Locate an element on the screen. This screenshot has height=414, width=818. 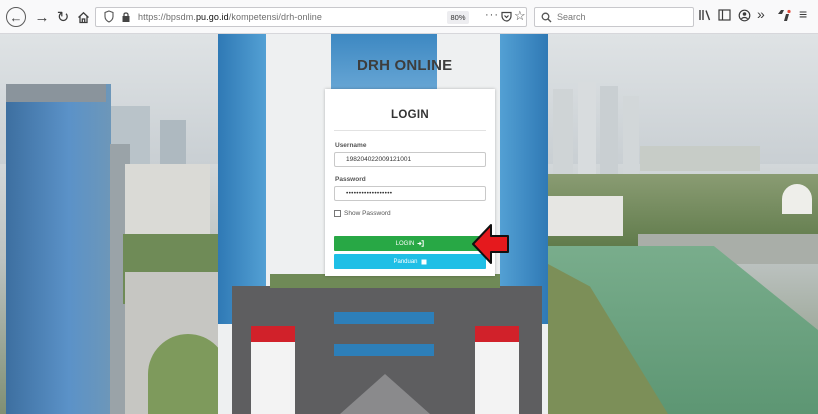
overflow-chevrons-icon: » is located at coordinates (761, 14).